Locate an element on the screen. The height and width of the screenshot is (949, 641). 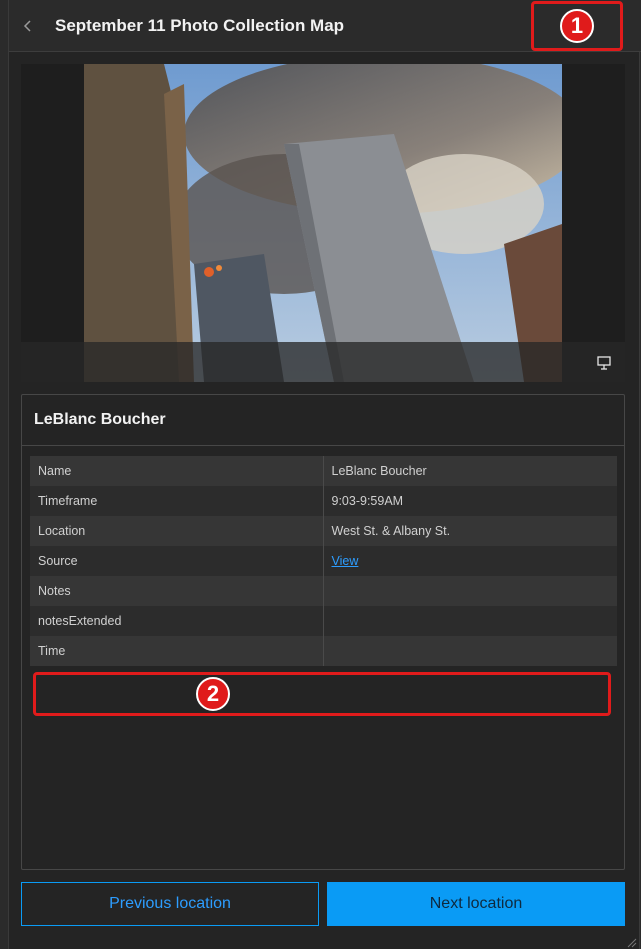
table-row: Notes is located at coordinates (323, 591).